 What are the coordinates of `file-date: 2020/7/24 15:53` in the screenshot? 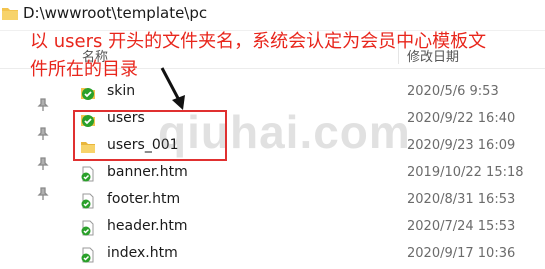 It's located at (461, 226).